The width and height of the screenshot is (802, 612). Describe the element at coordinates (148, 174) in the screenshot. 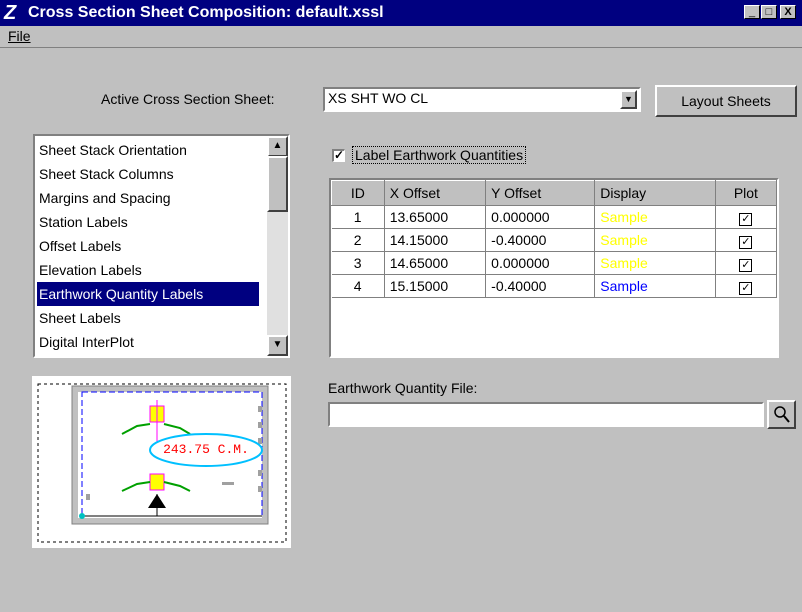

I see `list-item: Sheet Stack Columns` at that location.